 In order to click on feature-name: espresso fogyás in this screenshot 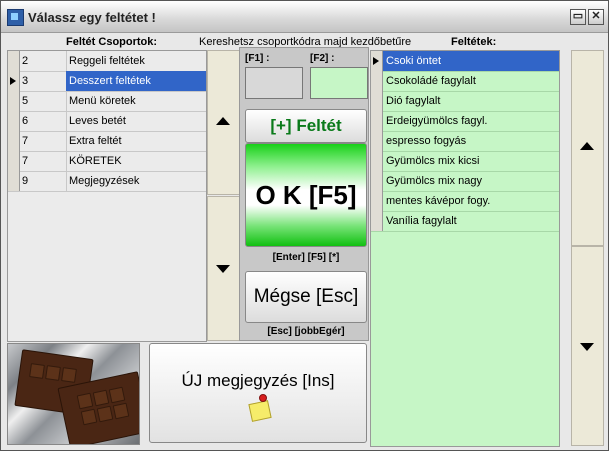, I will do `click(426, 141)`.